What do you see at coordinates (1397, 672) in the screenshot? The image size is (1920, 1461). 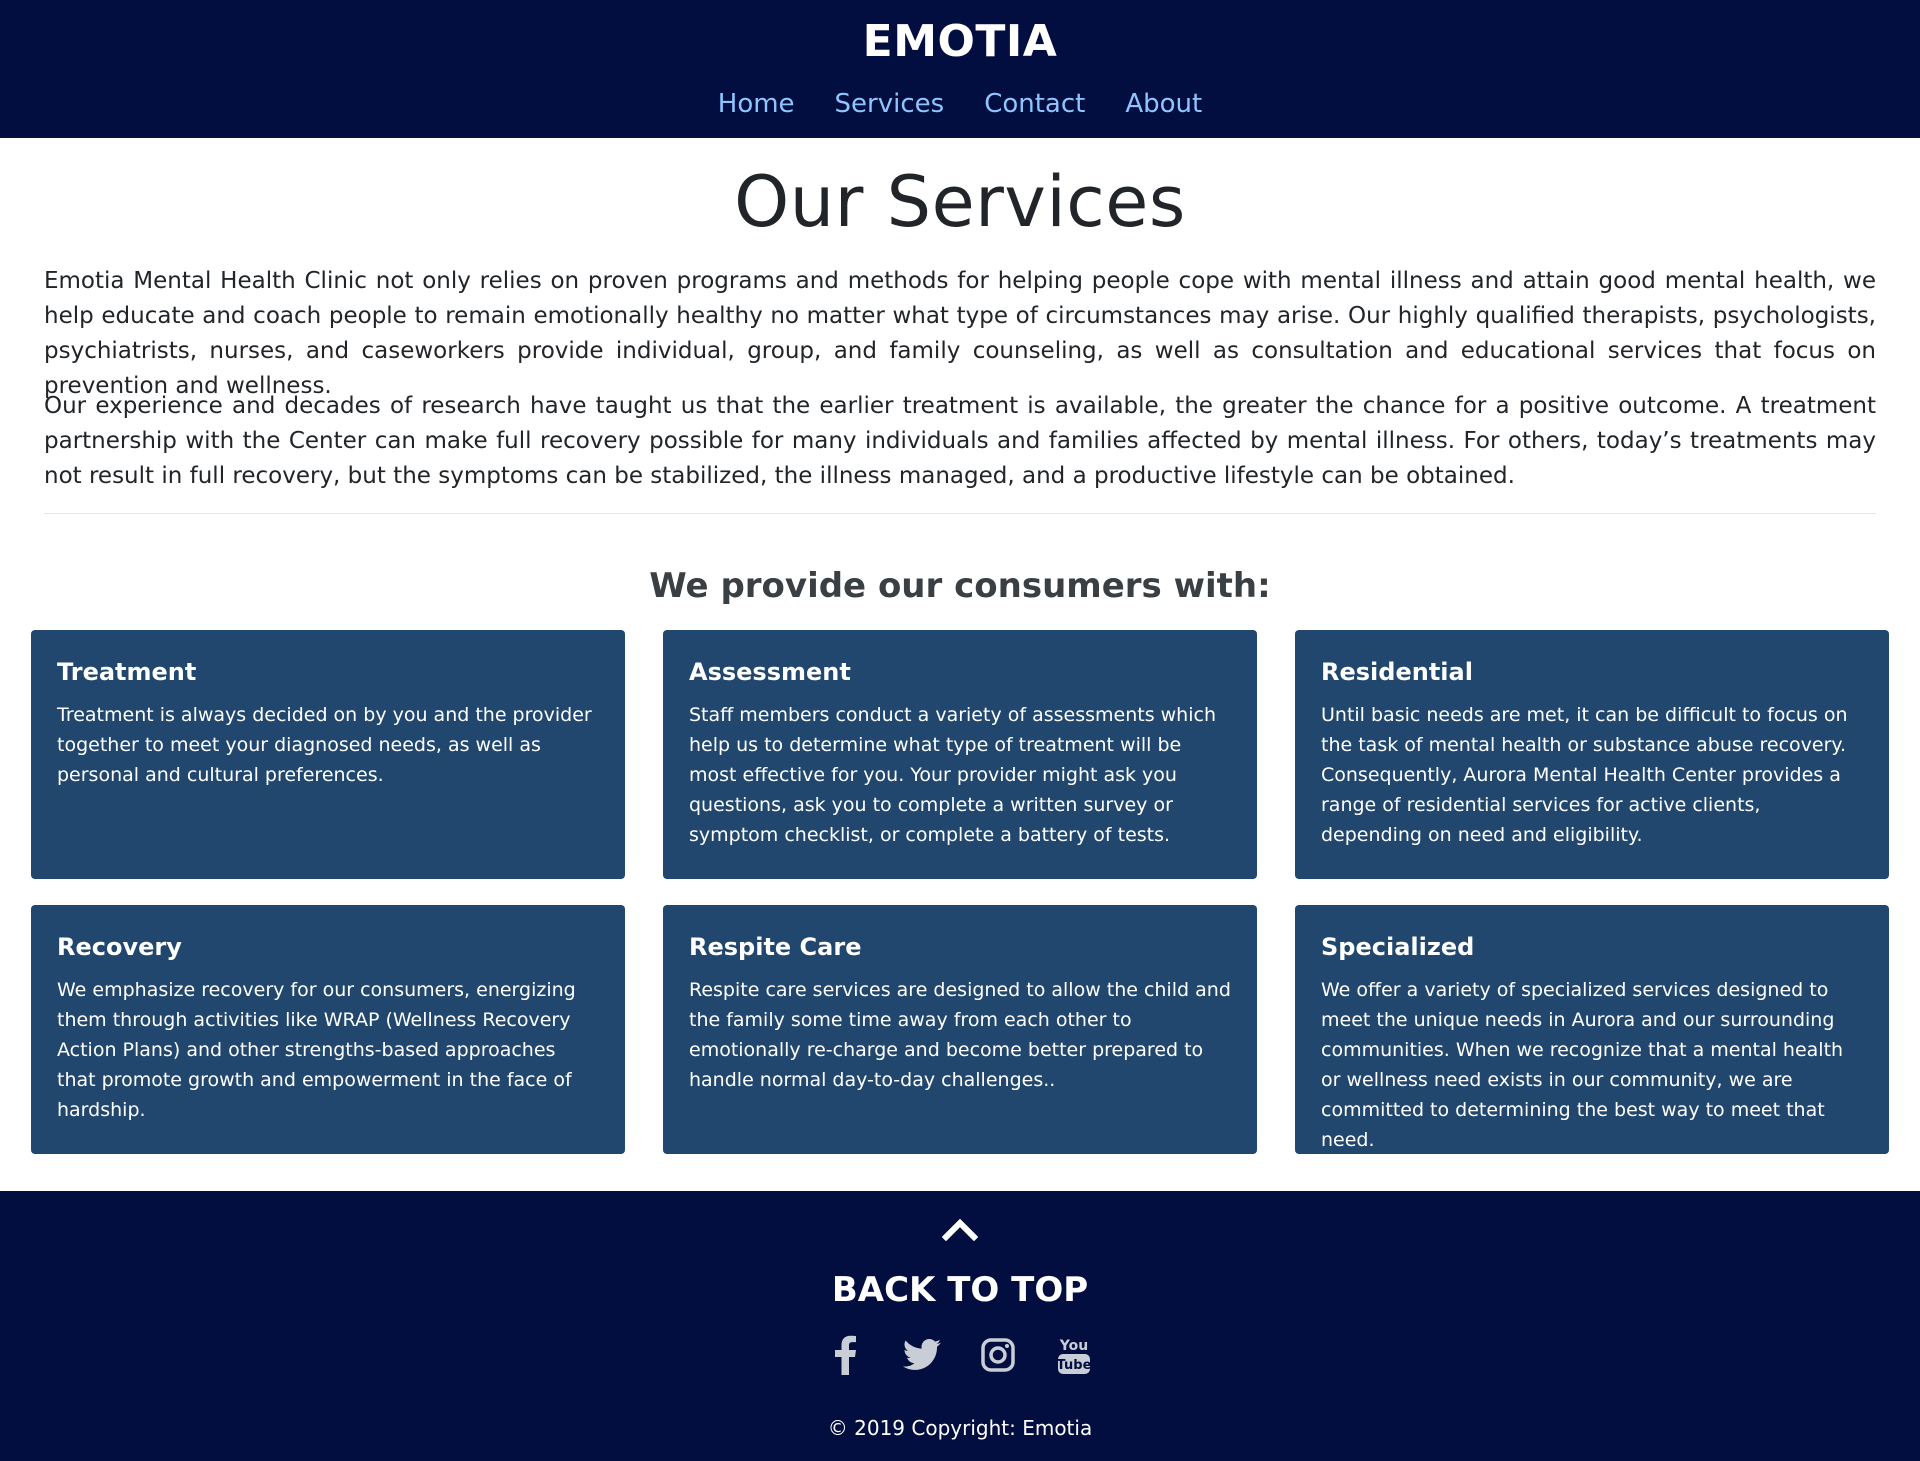 I see `card-title: Residential` at bounding box center [1397, 672].